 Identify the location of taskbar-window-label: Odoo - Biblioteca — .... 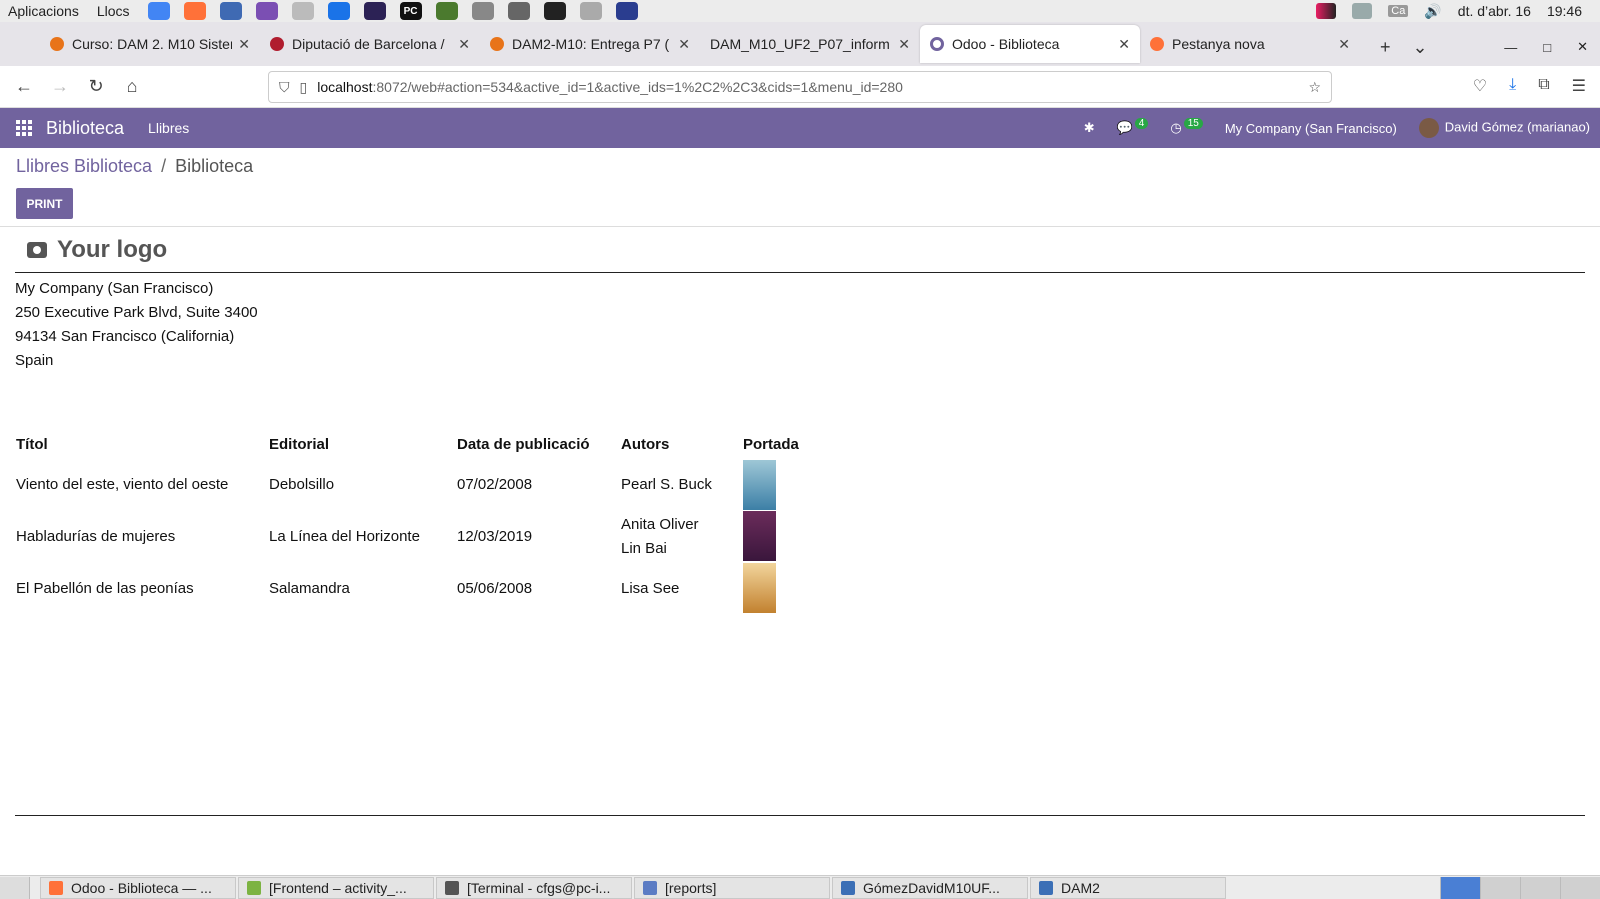
(141, 887).